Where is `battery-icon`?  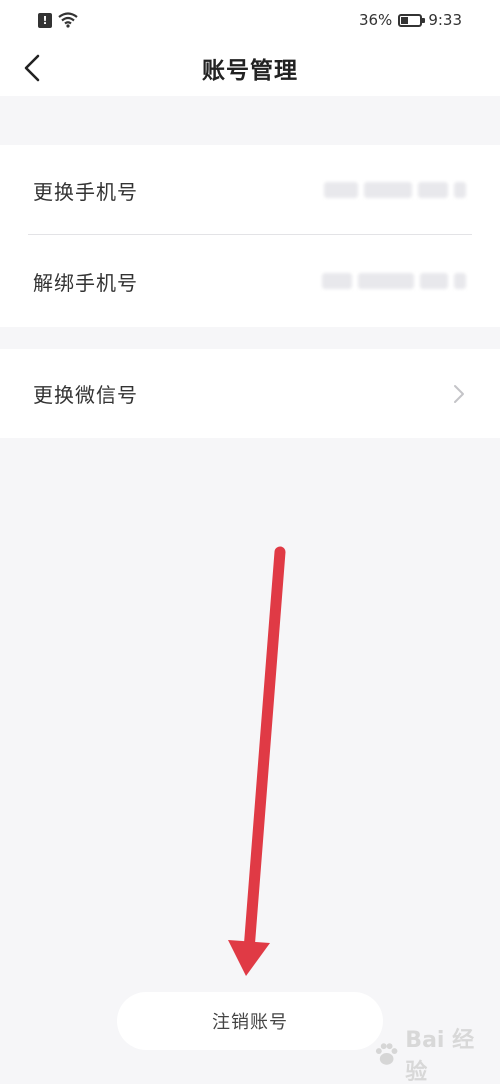
battery-icon is located at coordinates (412, 20).